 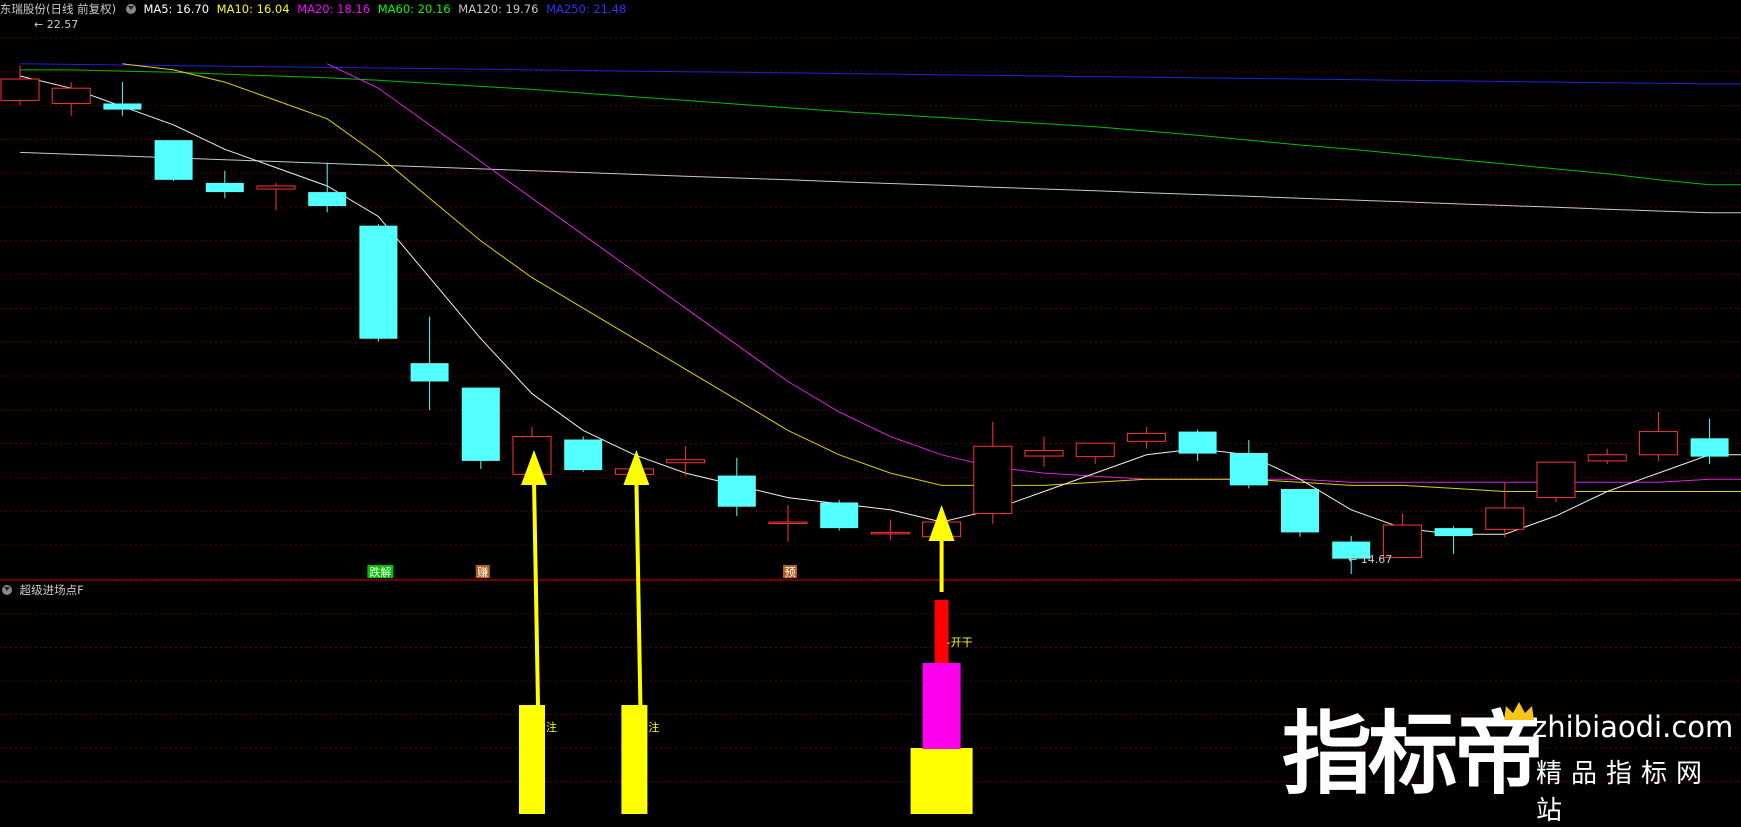 I want to click on logo-tagline: 精品指标网站, so click(x=1624, y=792).